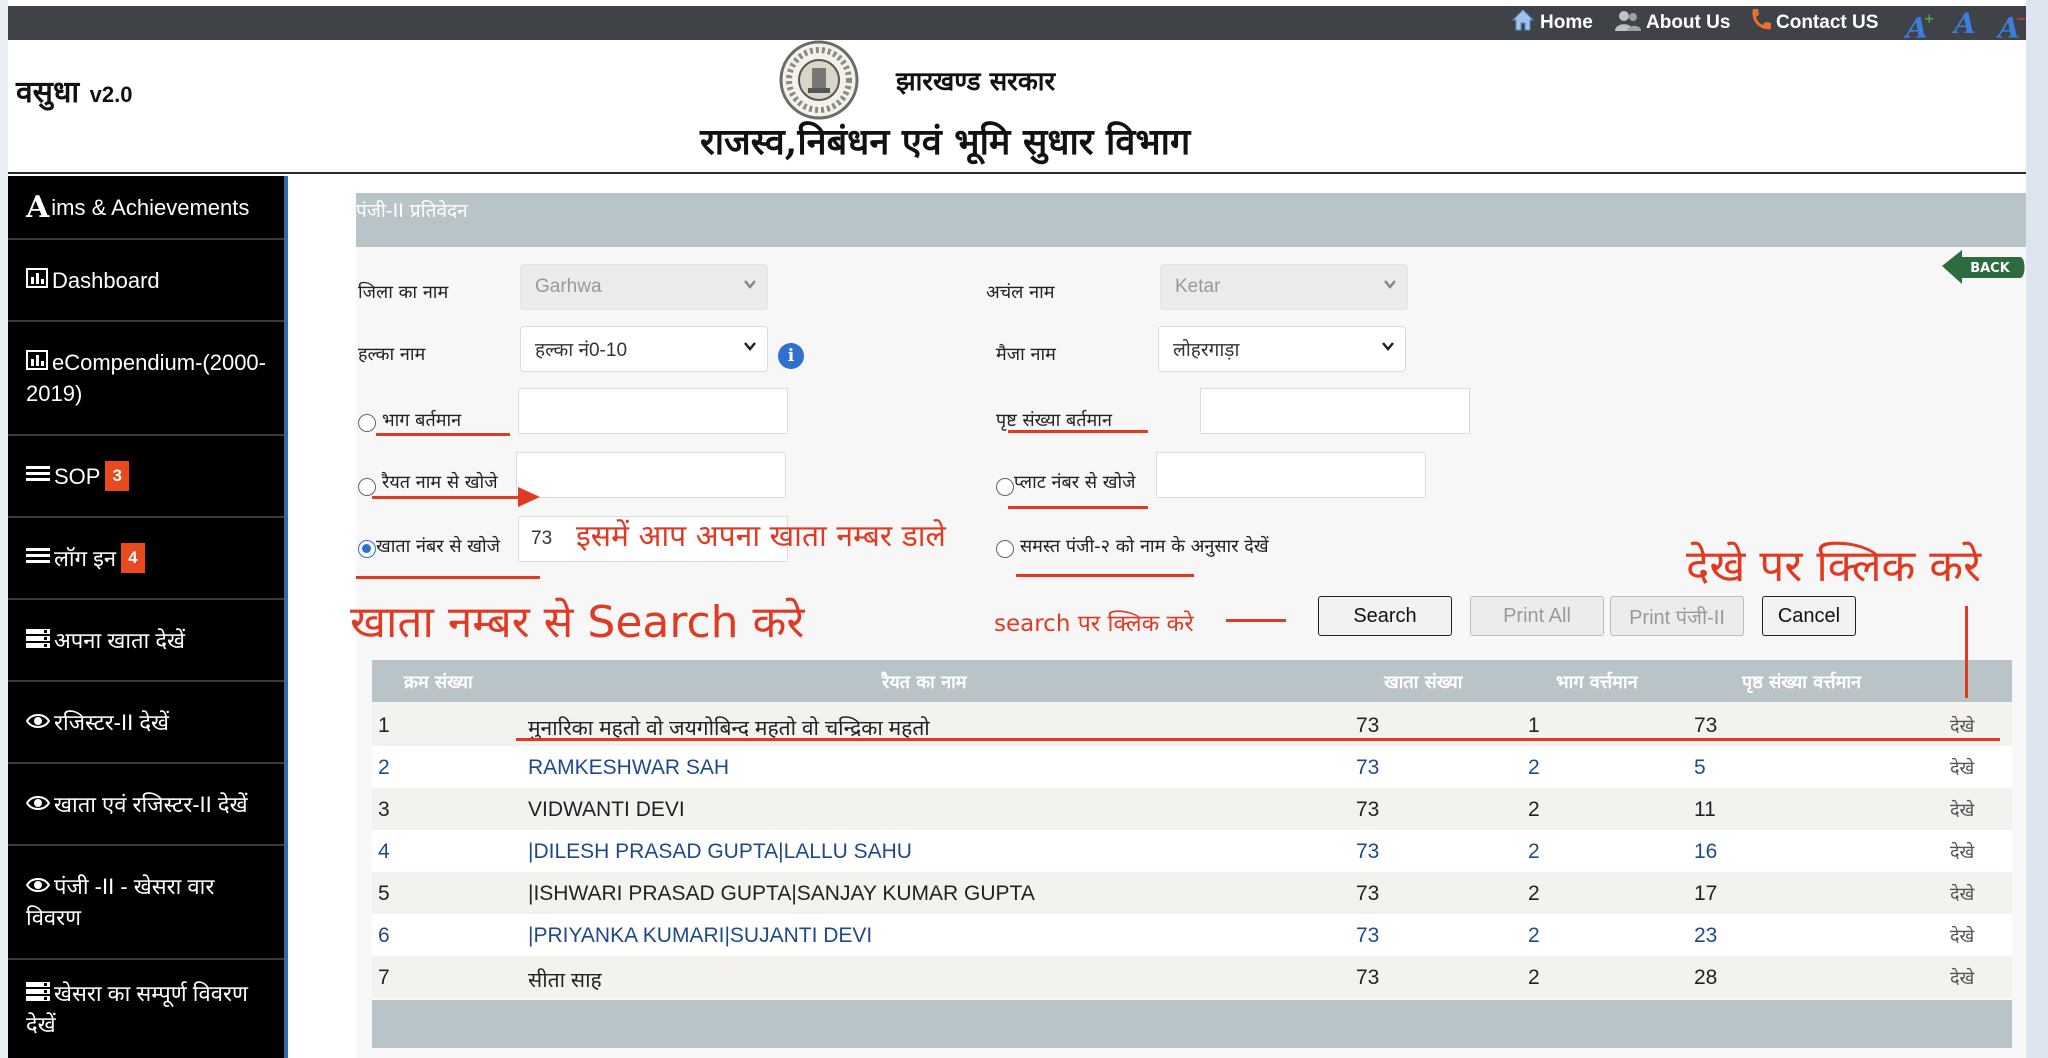  I want to click on brand-logo: वसुधा v2.0, so click(74, 90).